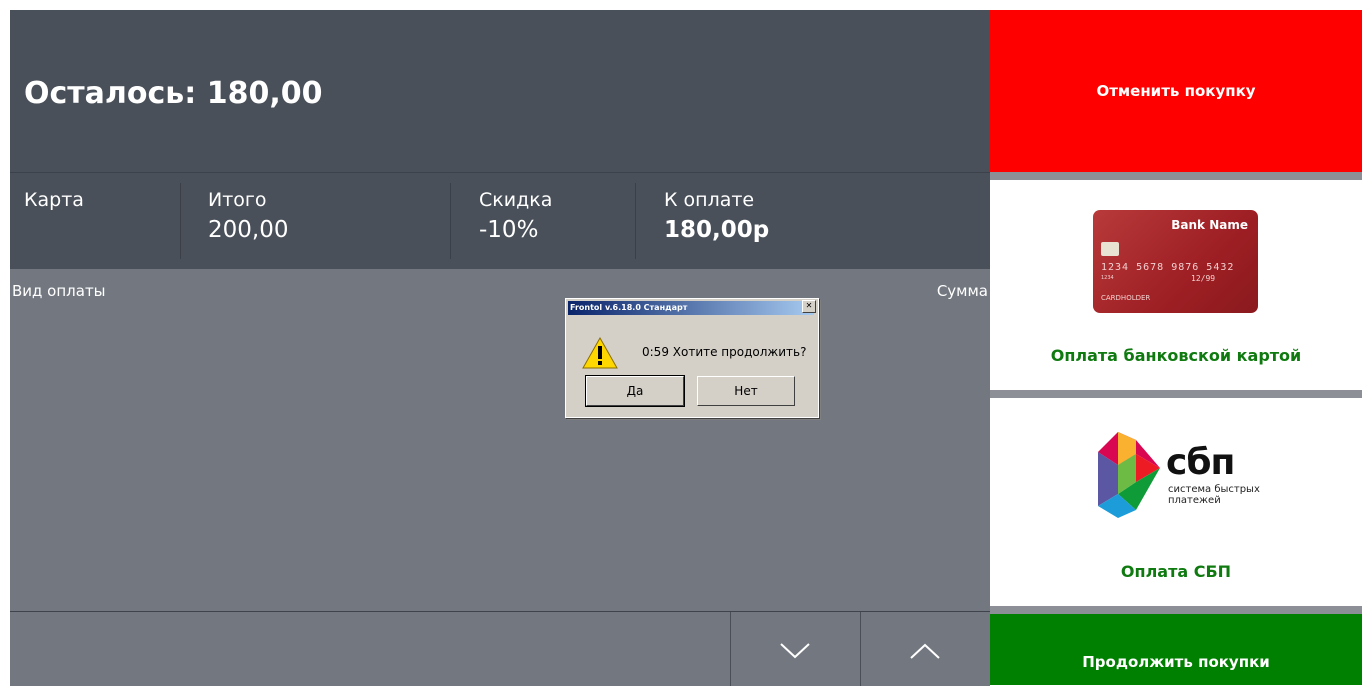 The width and height of the screenshot is (1362, 686). I want to click on sbp-wordmark: сбп, so click(1200, 462).